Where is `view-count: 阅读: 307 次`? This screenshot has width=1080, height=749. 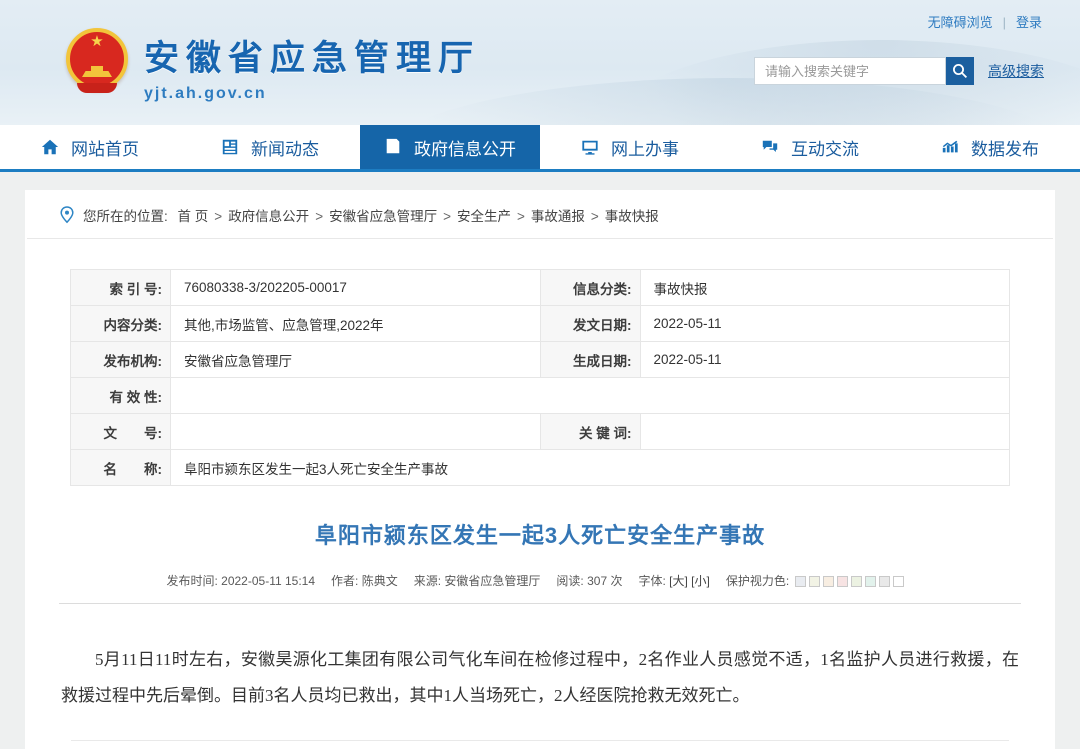
view-count: 阅读: 307 次 is located at coordinates (589, 581).